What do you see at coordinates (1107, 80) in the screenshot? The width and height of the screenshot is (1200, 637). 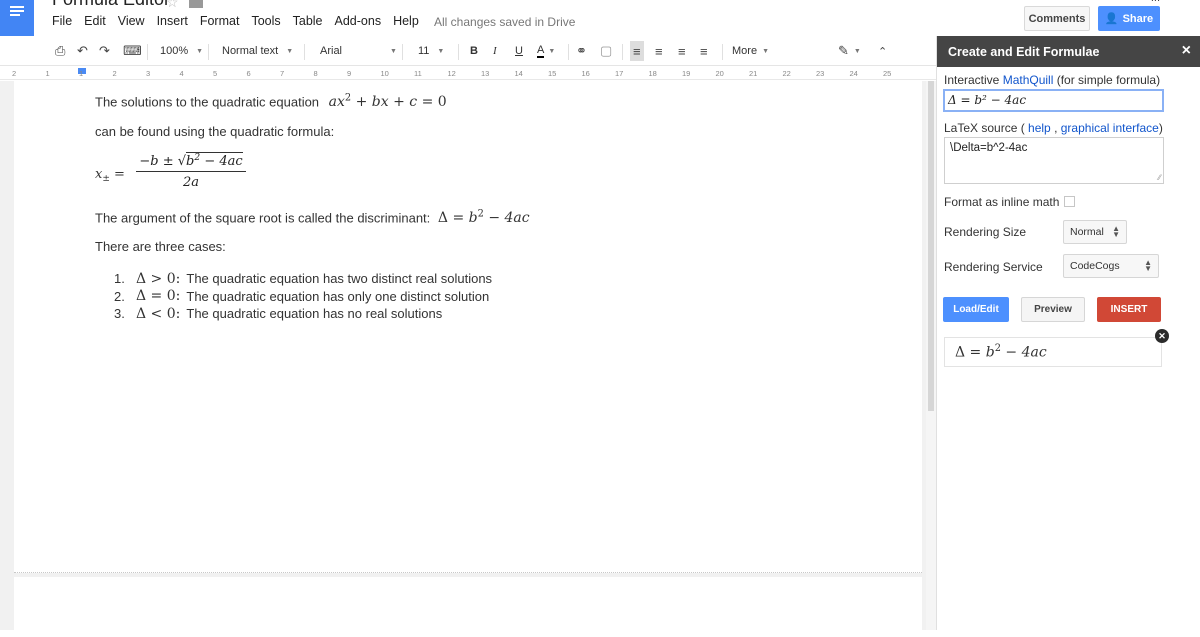 I see `label-text: (for simple formula)` at bounding box center [1107, 80].